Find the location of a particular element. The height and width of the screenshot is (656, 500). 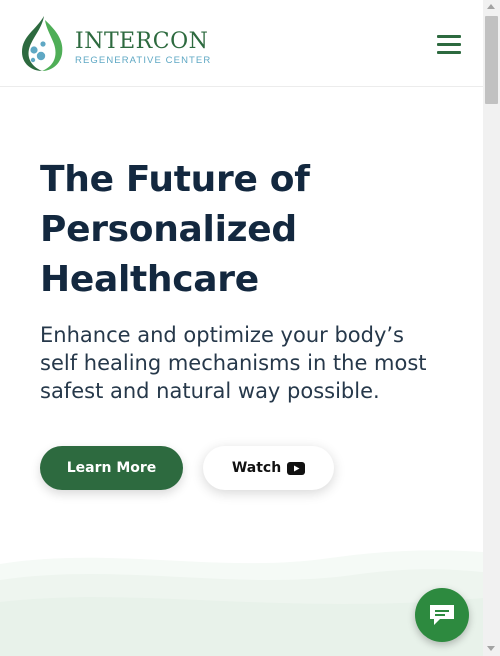

chat-button is located at coordinates (442, 615).